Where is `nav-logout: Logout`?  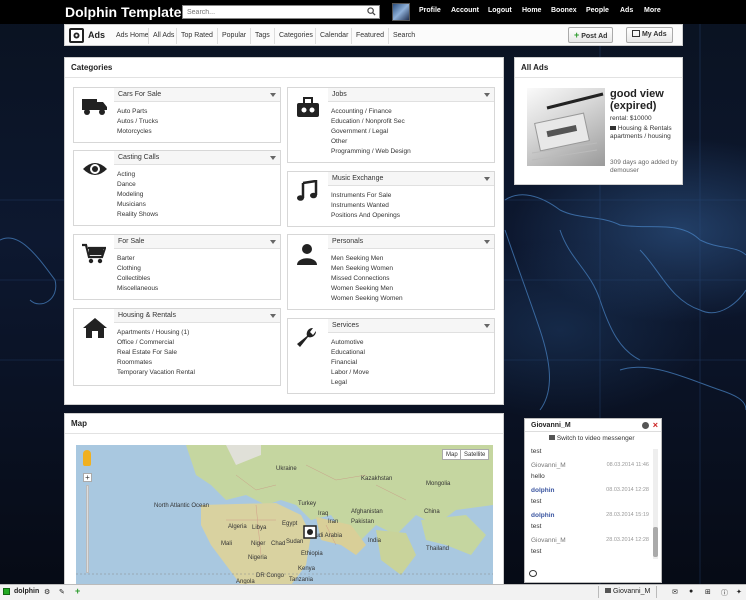
nav-logout: Logout is located at coordinates (500, 10).